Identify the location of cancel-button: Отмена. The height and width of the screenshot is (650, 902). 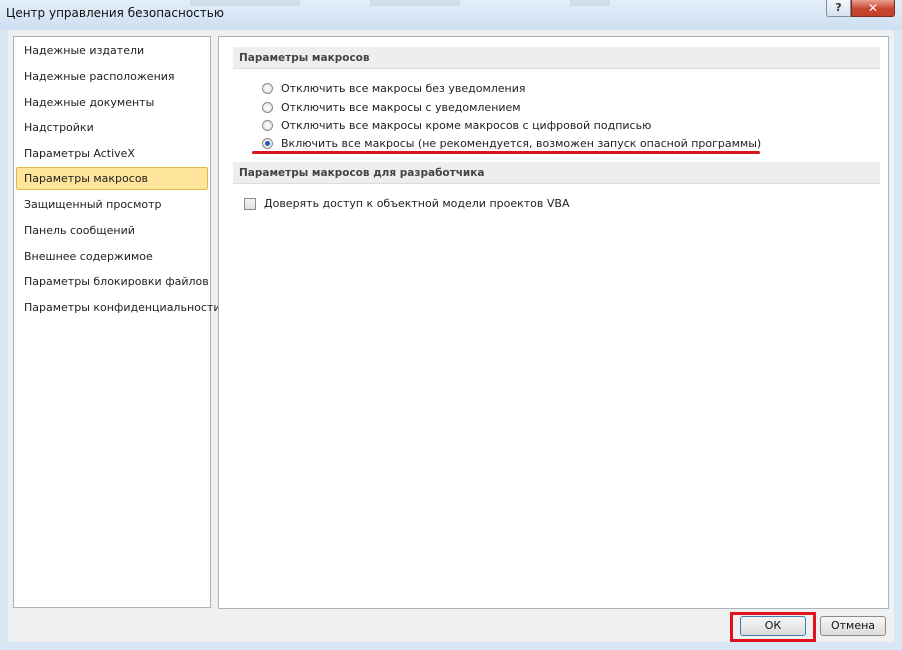
(853, 626).